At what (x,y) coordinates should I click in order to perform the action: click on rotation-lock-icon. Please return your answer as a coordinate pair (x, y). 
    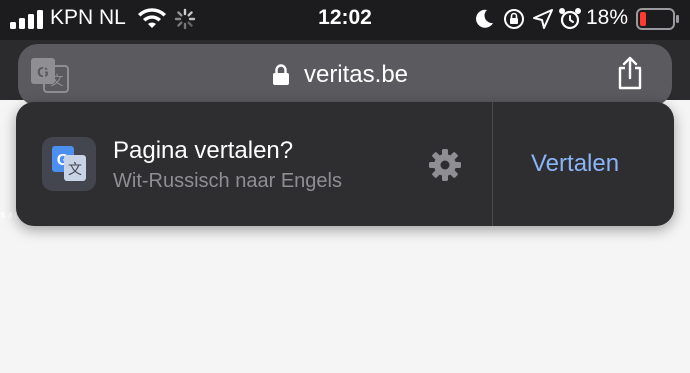
    Looking at the image, I should click on (514, 19).